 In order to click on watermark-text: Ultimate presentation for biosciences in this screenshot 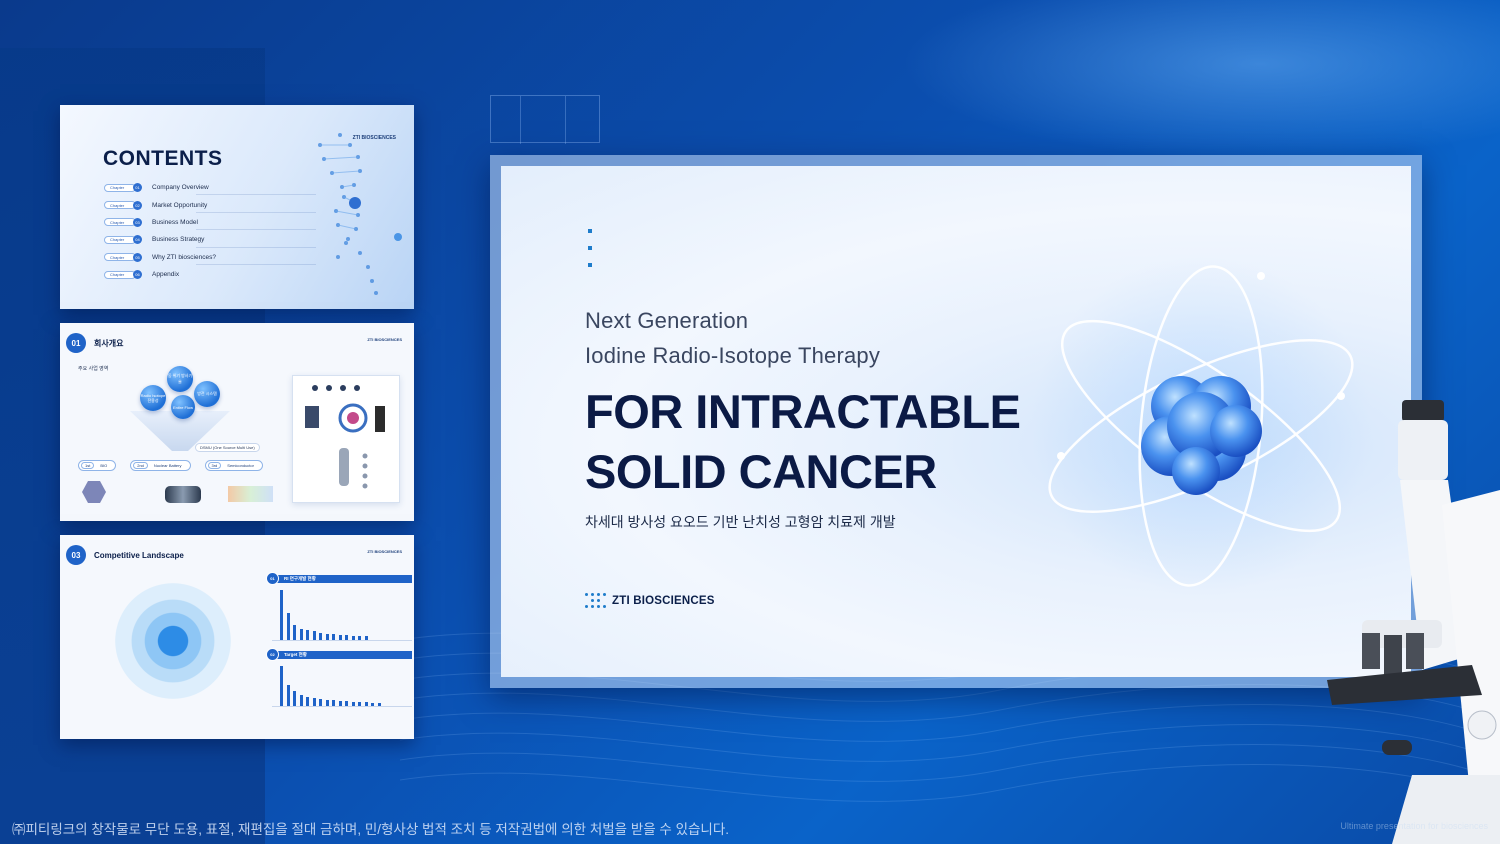, I will do `click(1414, 826)`.